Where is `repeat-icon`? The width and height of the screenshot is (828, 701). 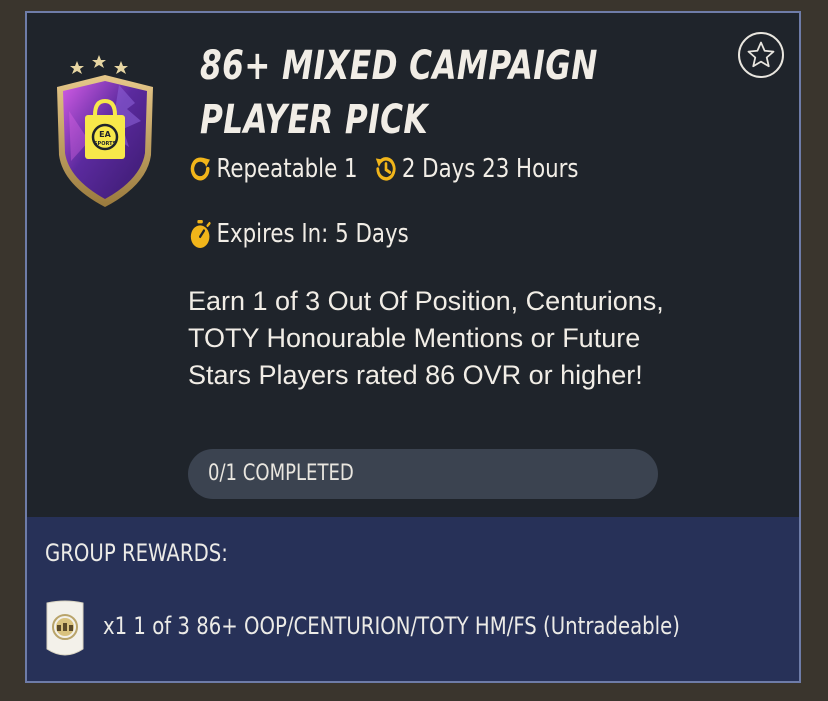
repeat-icon is located at coordinates (200, 169).